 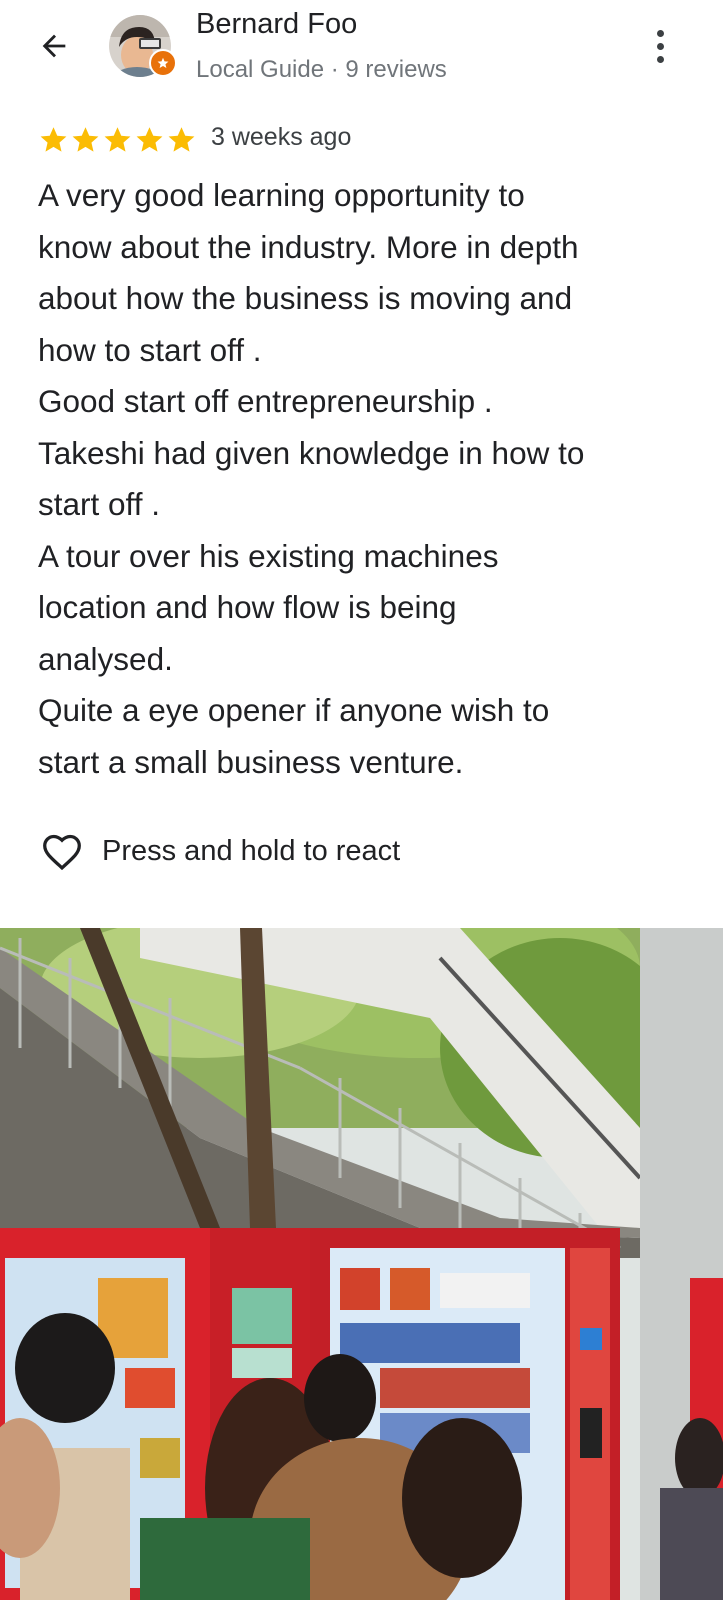 I want to click on review-line: Takeshi had given knowledge in how to, so click(x=311, y=452).